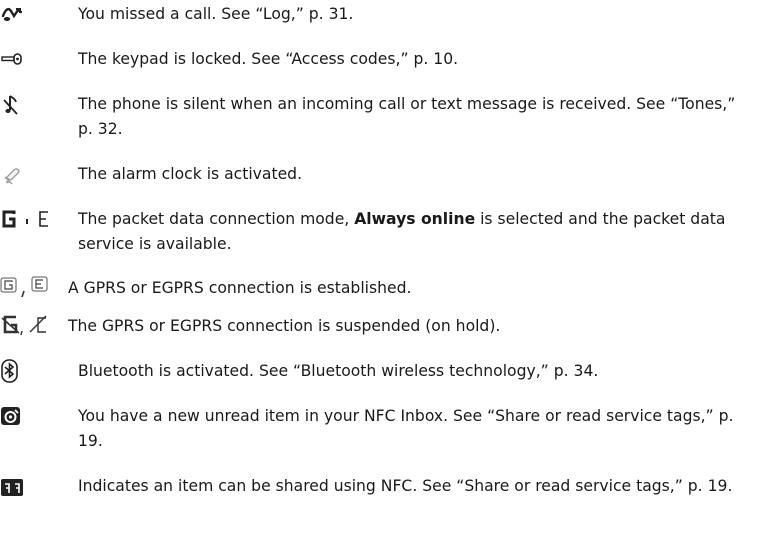 This screenshot has width=758, height=539. What do you see at coordinates (34, 174) in the screenshot?
I see `alarm-clock-icon` at bounding box center [34, 174].